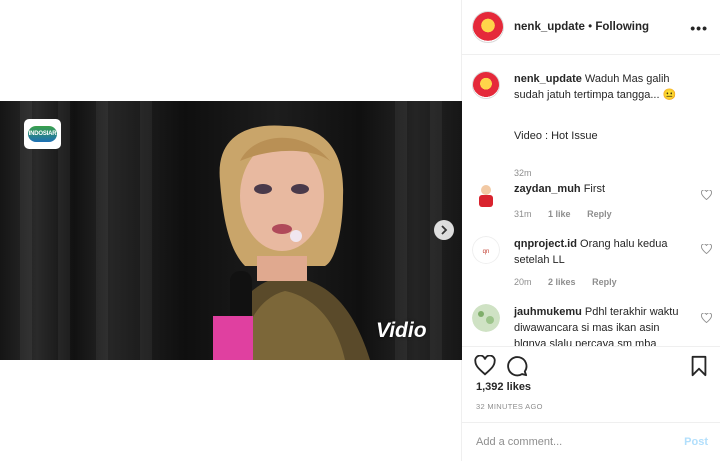 This screenshot has height=461, width=720. I want to click on comment-username: qnproject.id, so click(545, 244).